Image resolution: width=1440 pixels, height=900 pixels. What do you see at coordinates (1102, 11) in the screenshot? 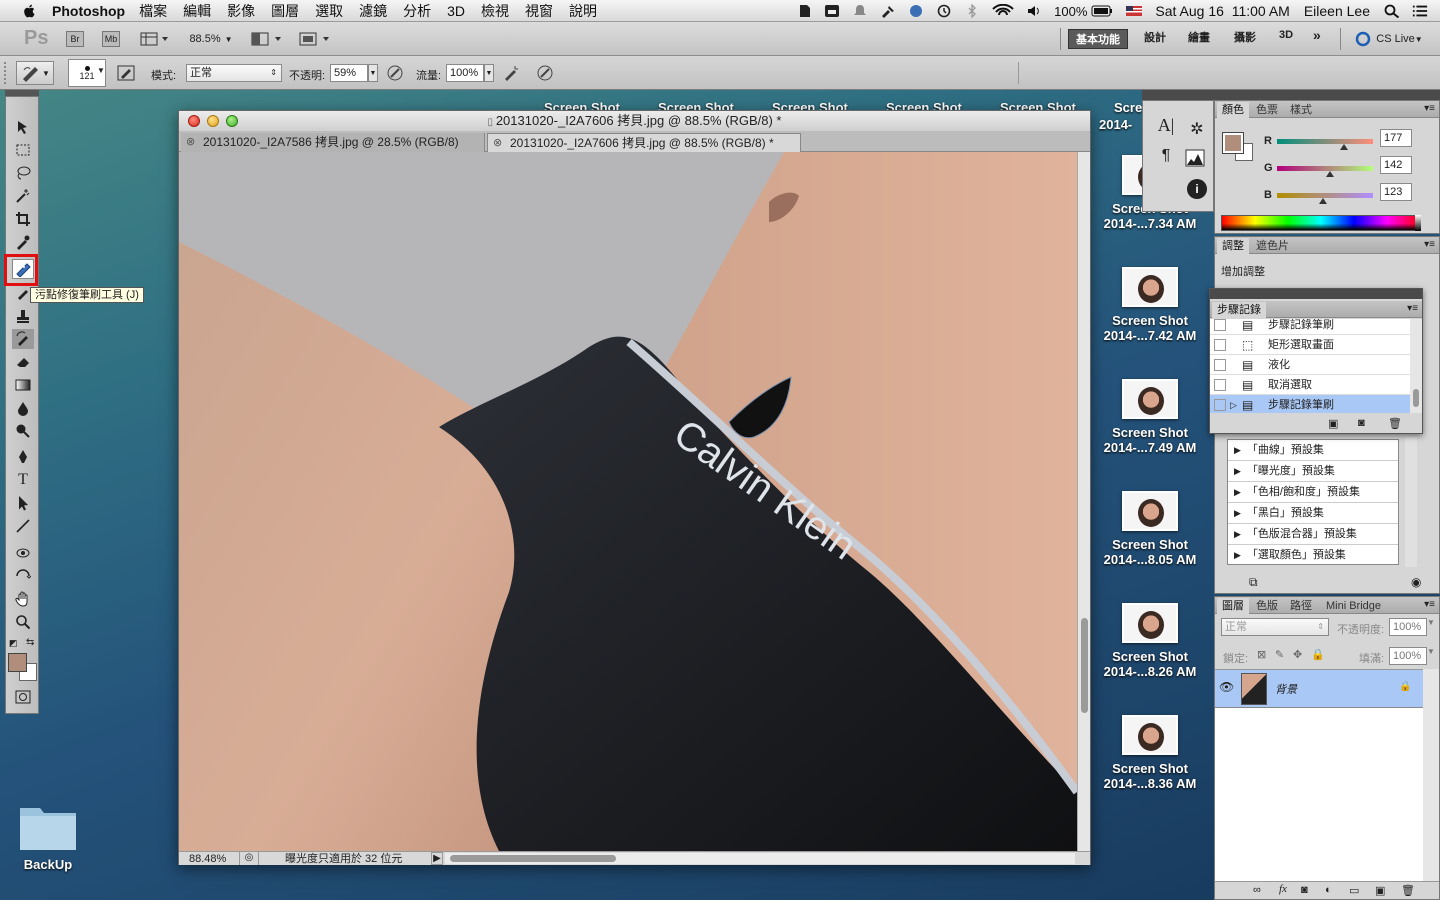
I see `battery-icon` at bounding box center [1102, 11].